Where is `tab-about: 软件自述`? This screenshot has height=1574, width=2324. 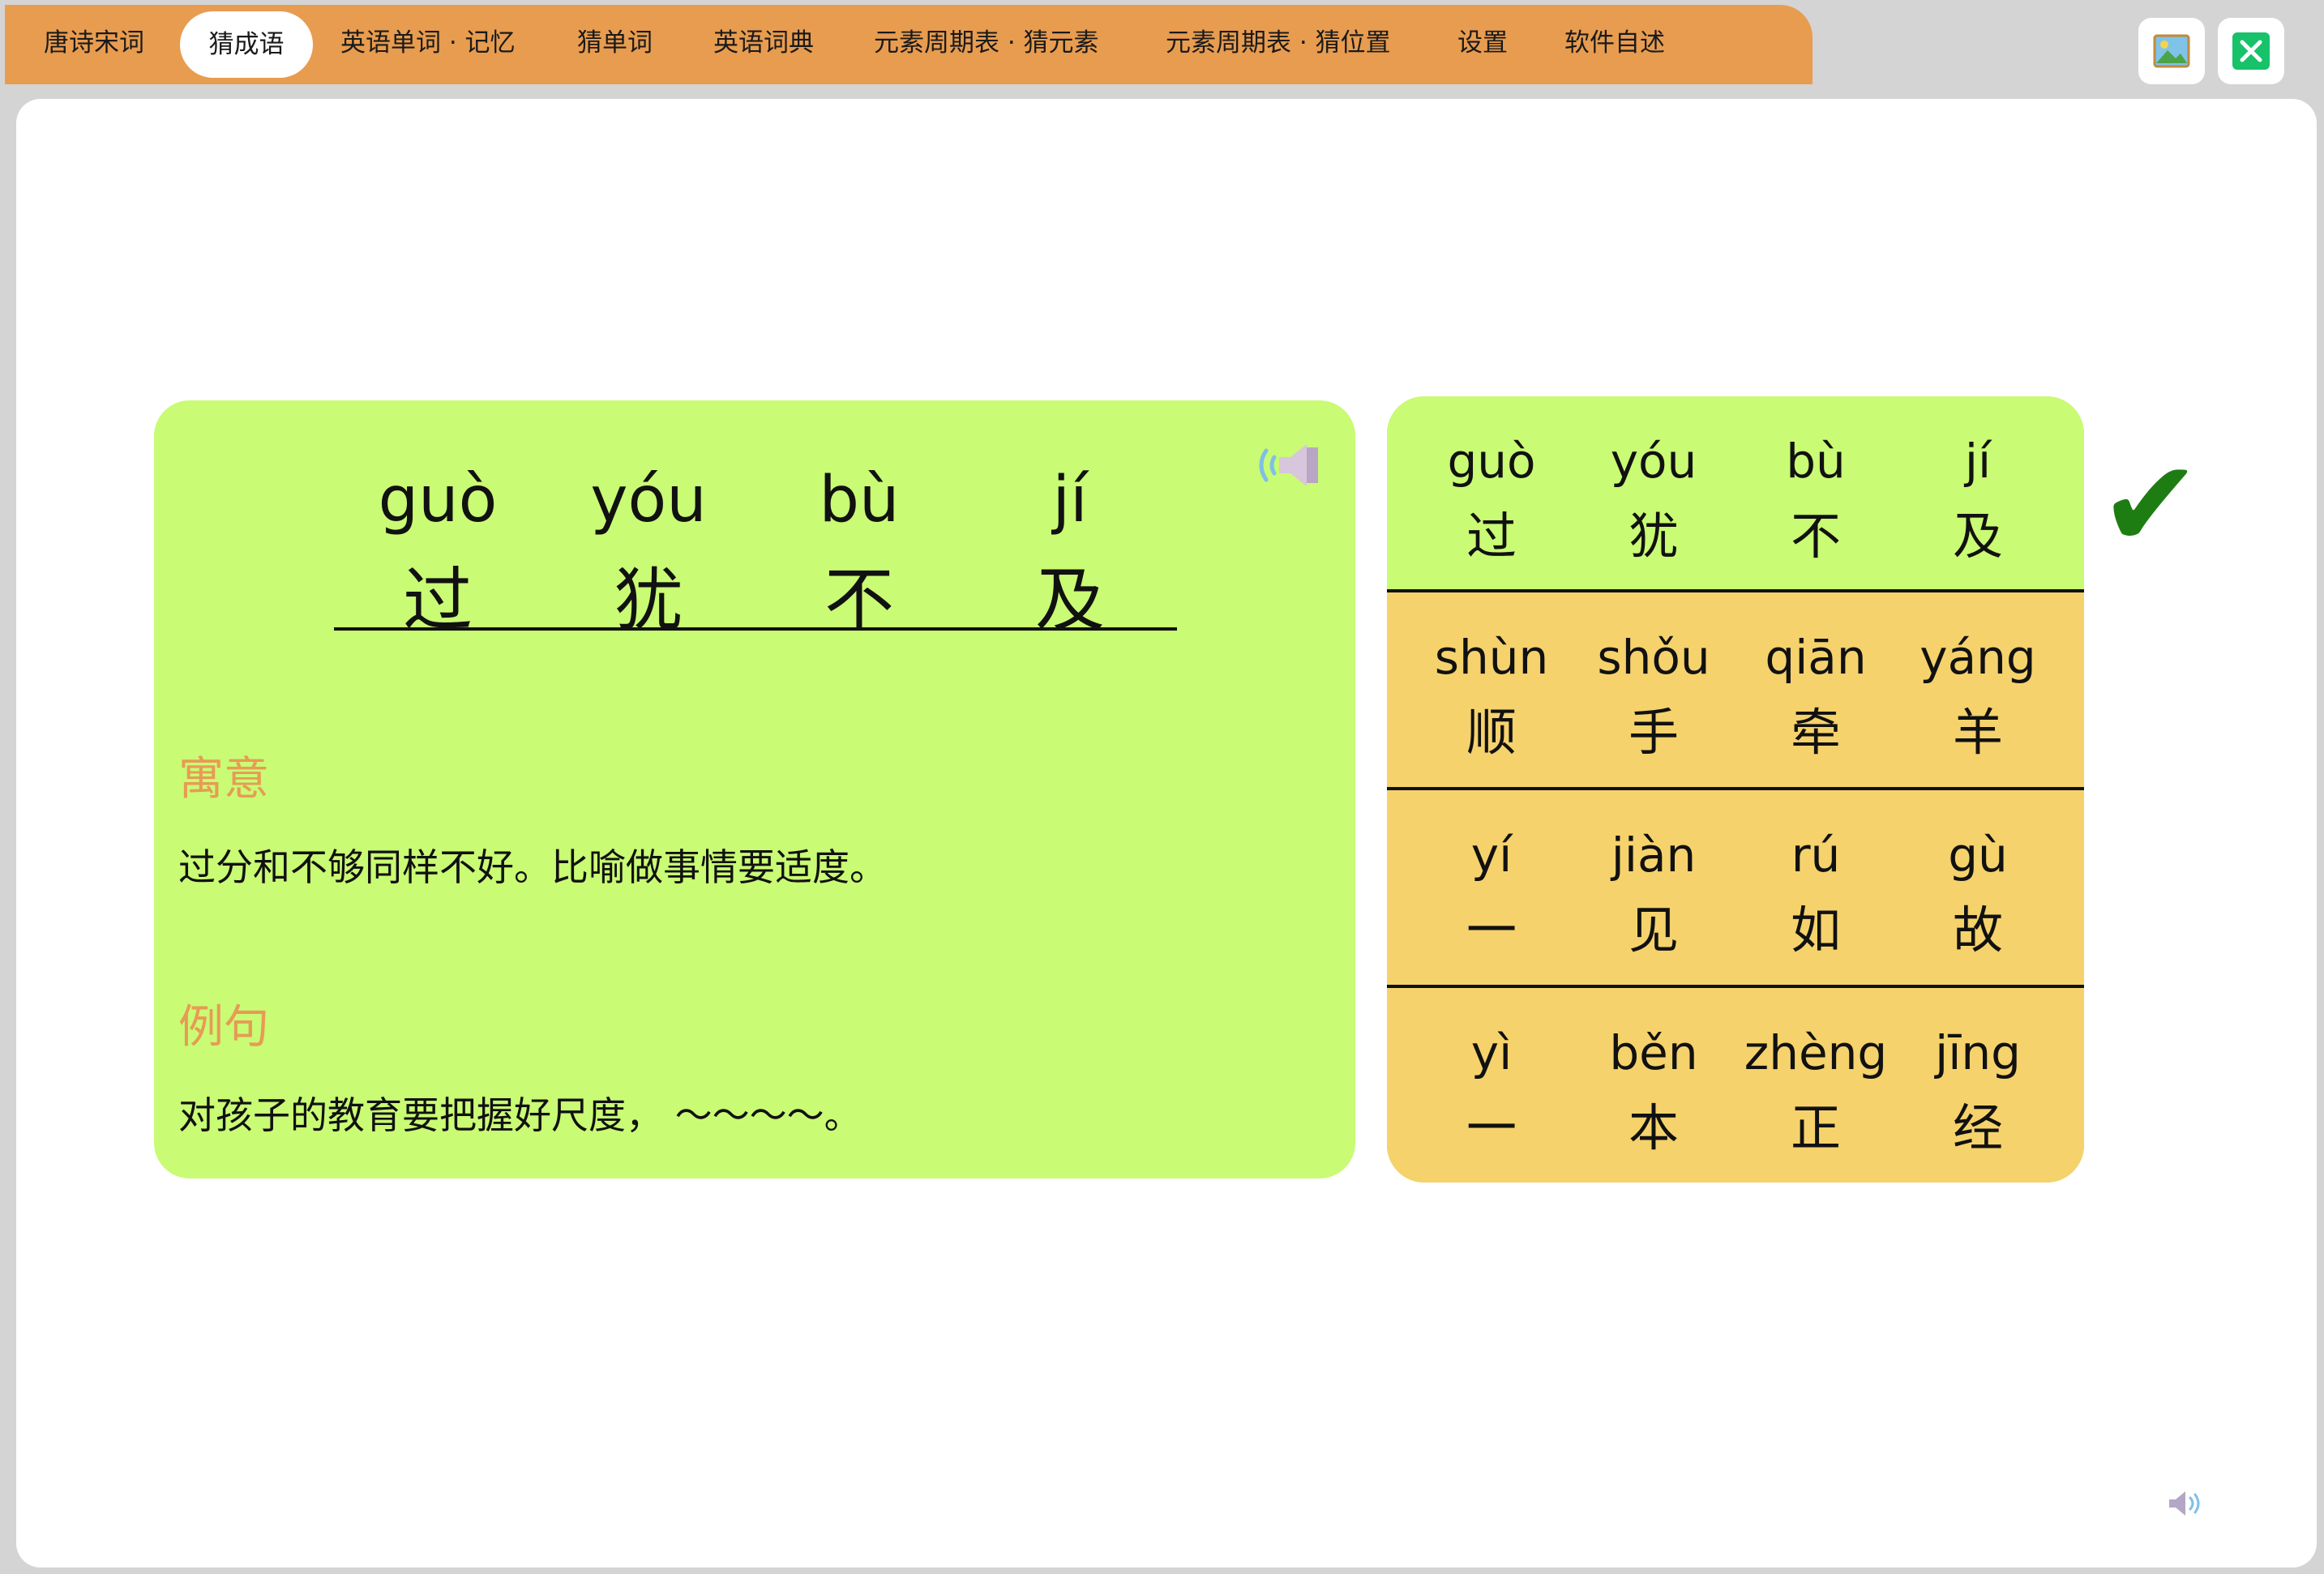
tab-about: 软件自述 is located at coordinates (1614, 43).